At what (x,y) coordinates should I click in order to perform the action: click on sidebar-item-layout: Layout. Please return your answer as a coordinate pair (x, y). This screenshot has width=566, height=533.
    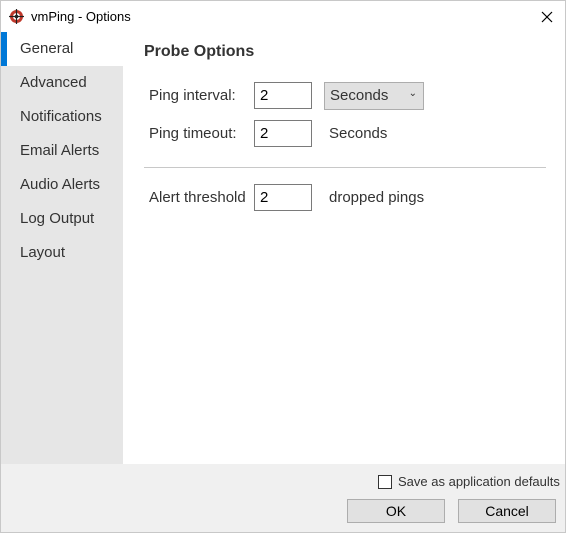
    Looking at the image, I should click on (62, 253).